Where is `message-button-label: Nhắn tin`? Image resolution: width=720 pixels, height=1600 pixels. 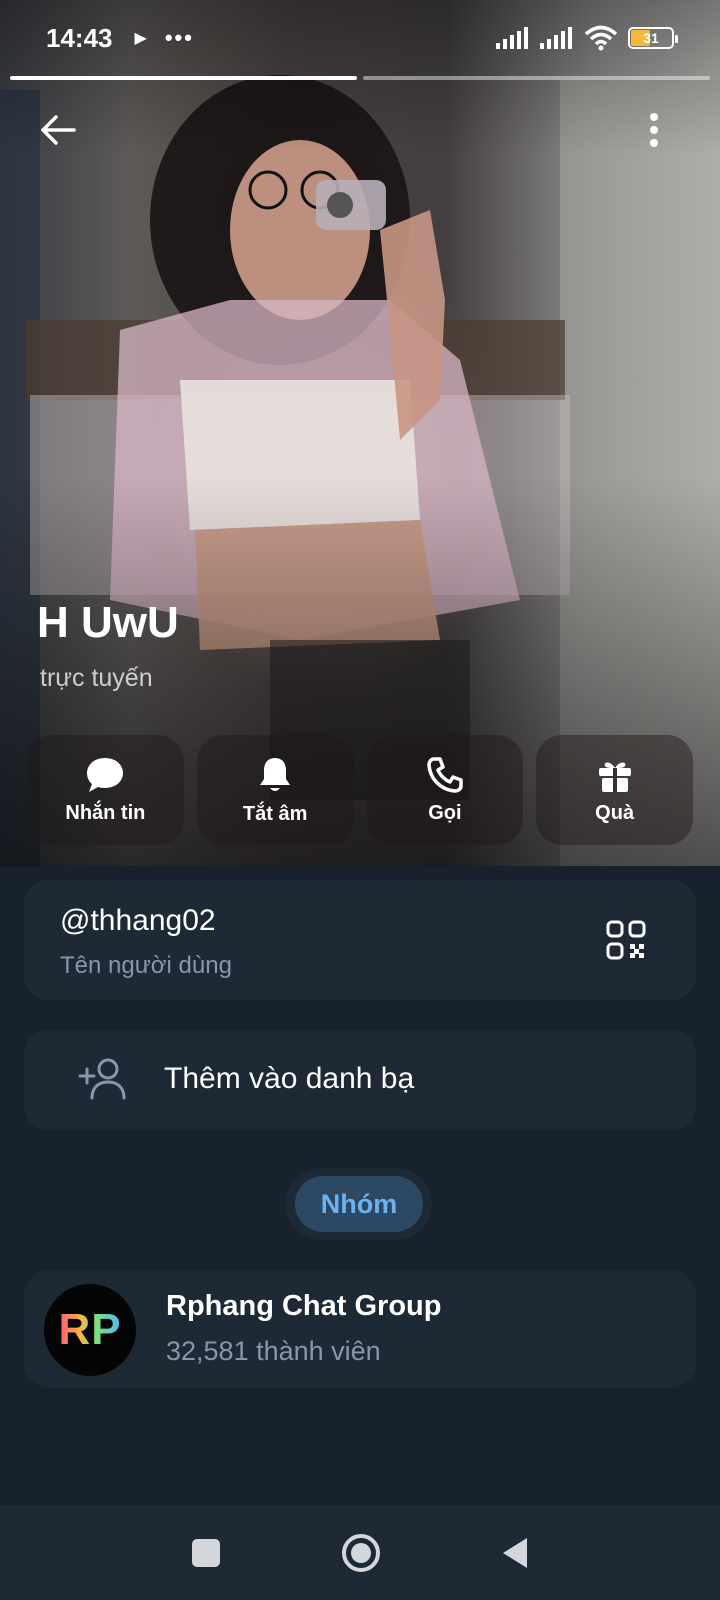 message-button-label: Nhắn tin is located at coordinates (105, 812).